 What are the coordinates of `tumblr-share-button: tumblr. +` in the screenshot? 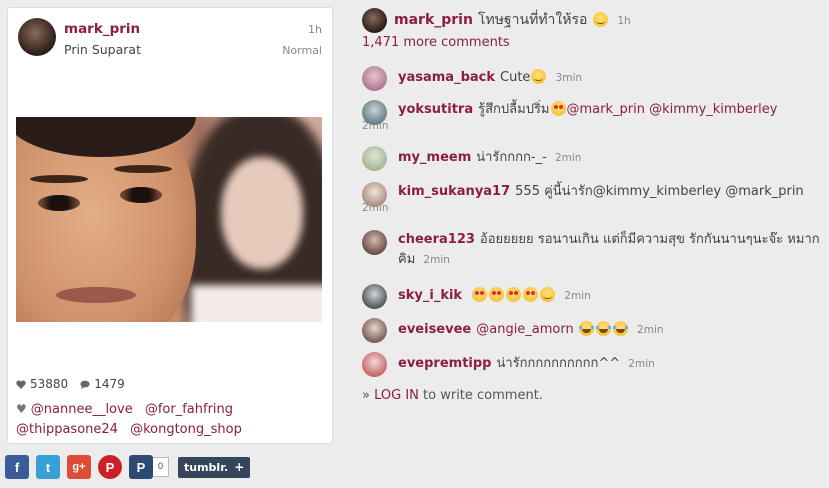 It's located at (214, 467).